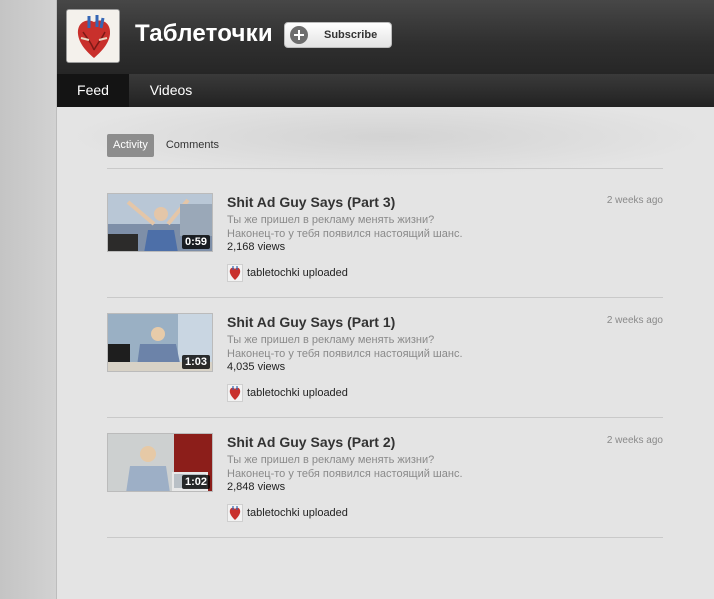 The height and width of the screenshot is (599, 714). Describe the element at coordinates (351, 35) in the screenshot. I see `subscribe-label: Subscribe` at that location.